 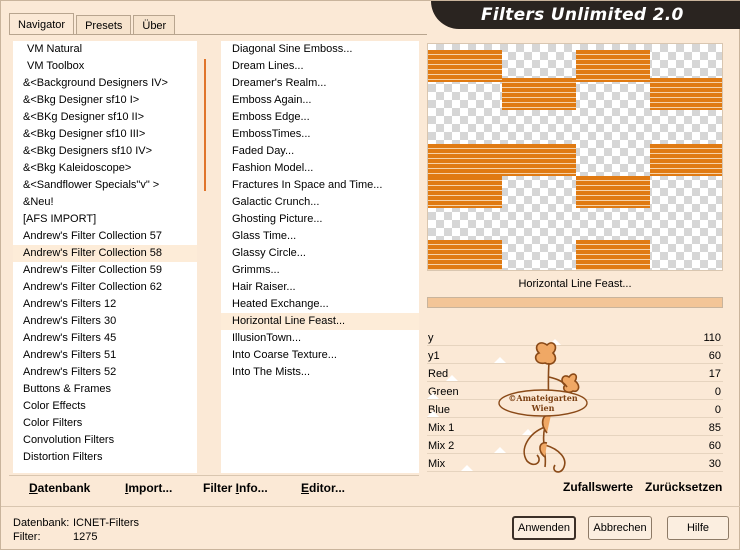 What do you see at coordinates (112, 236) in the screenshot?
I see `category-item: Andrew's Filter Collection 57` at bounding box center [112, 236].